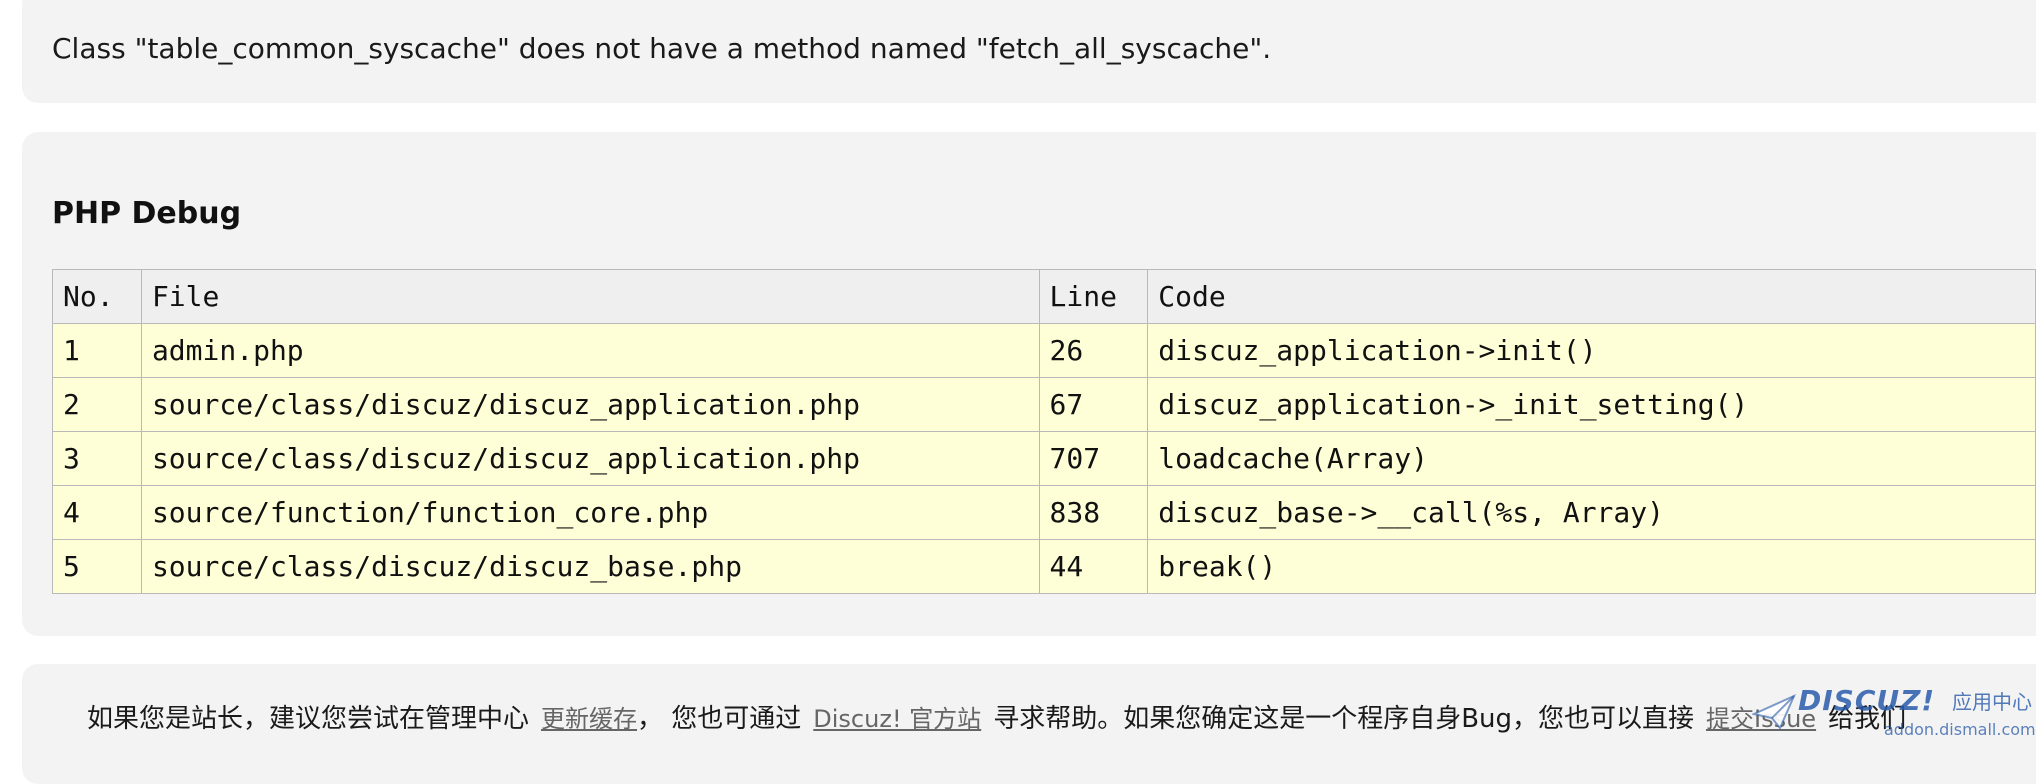 Image resolution: width=2036 pixels, height=784 pixels. What do you see at coordinates (1761, 719) in the screenshot?
I see `submit-issue-link: 提交Issue` at bounding box center [1761, 719].